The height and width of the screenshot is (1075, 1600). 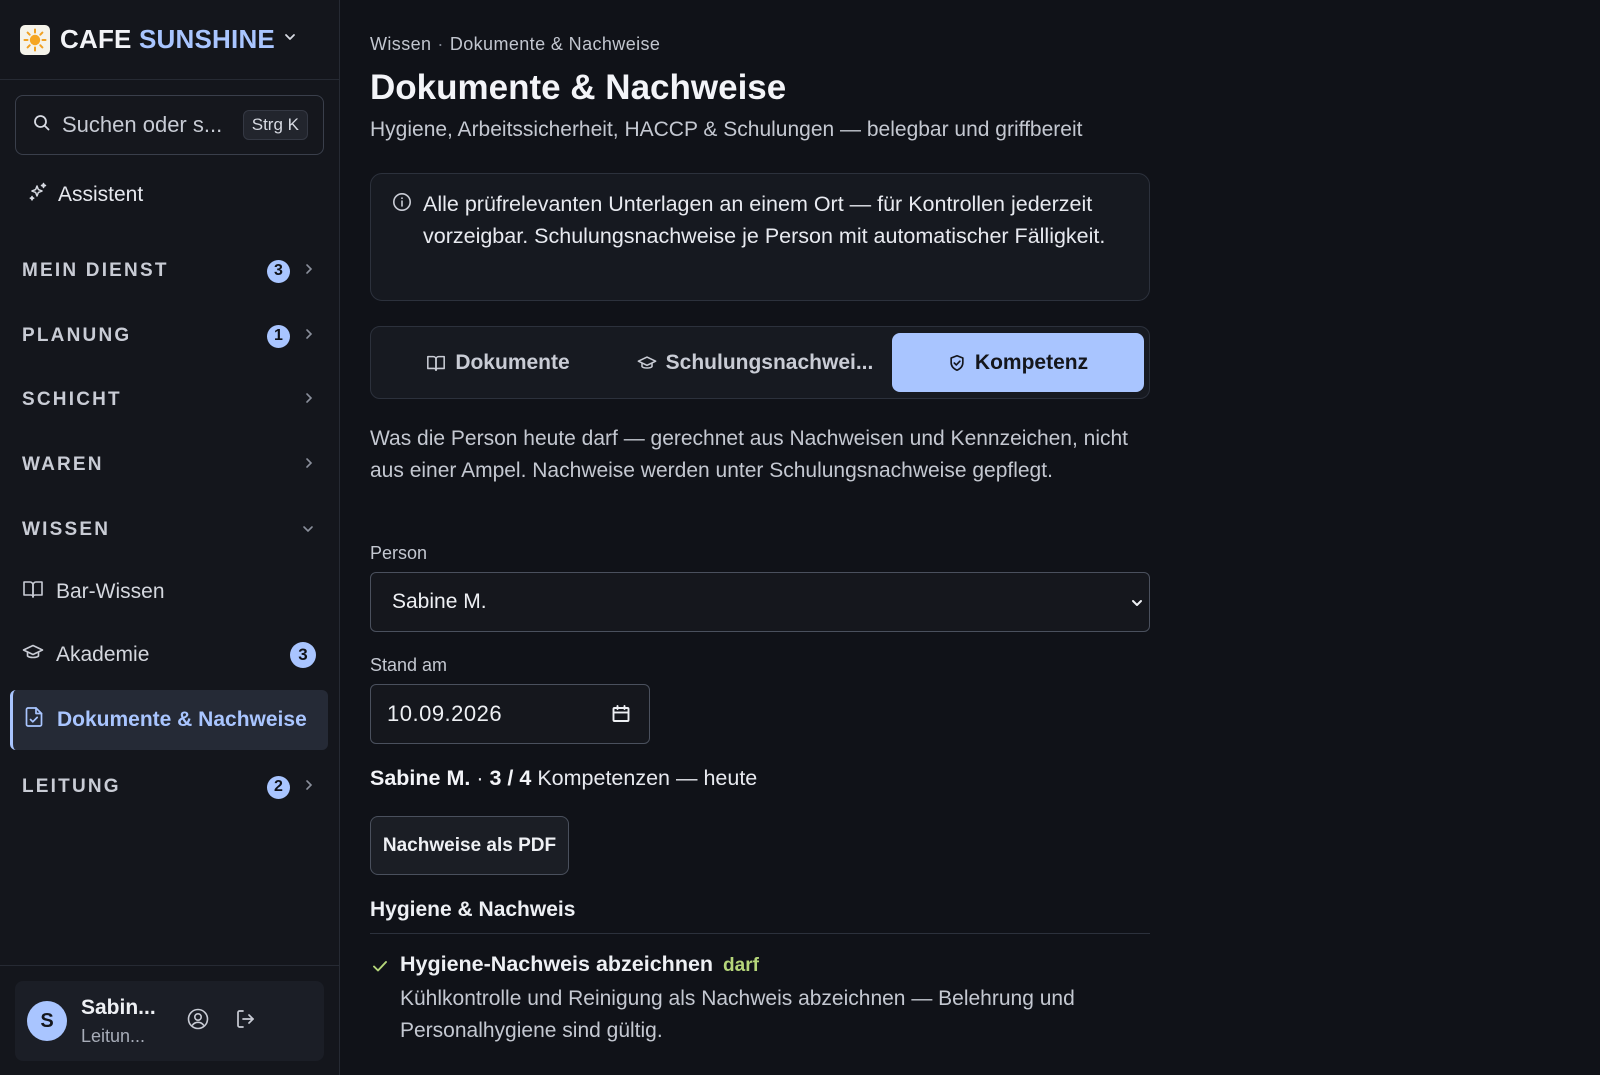 I want to click on breadcrumb-item-wissen: Wissen, so click(x=400, y=44).